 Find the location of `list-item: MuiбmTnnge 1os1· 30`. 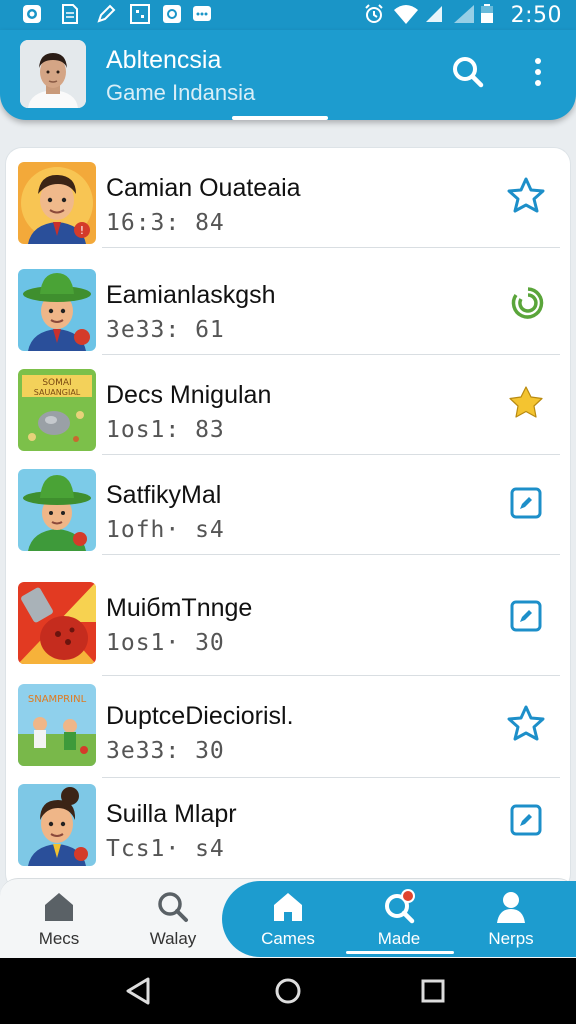

list-item: MuiбmTnnge 1os1· 30 is located at coordinates (288, 622).